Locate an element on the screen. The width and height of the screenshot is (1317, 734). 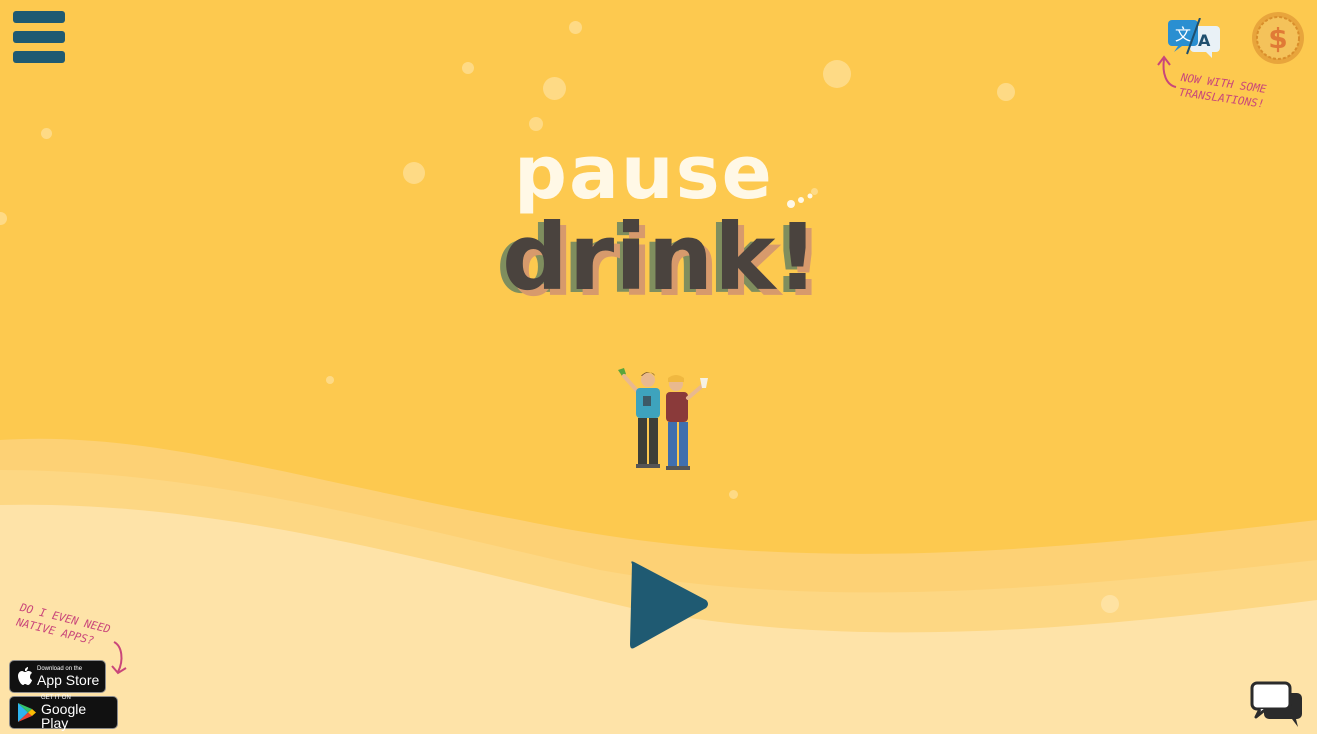
play-button is located at coordinates (669, 605).